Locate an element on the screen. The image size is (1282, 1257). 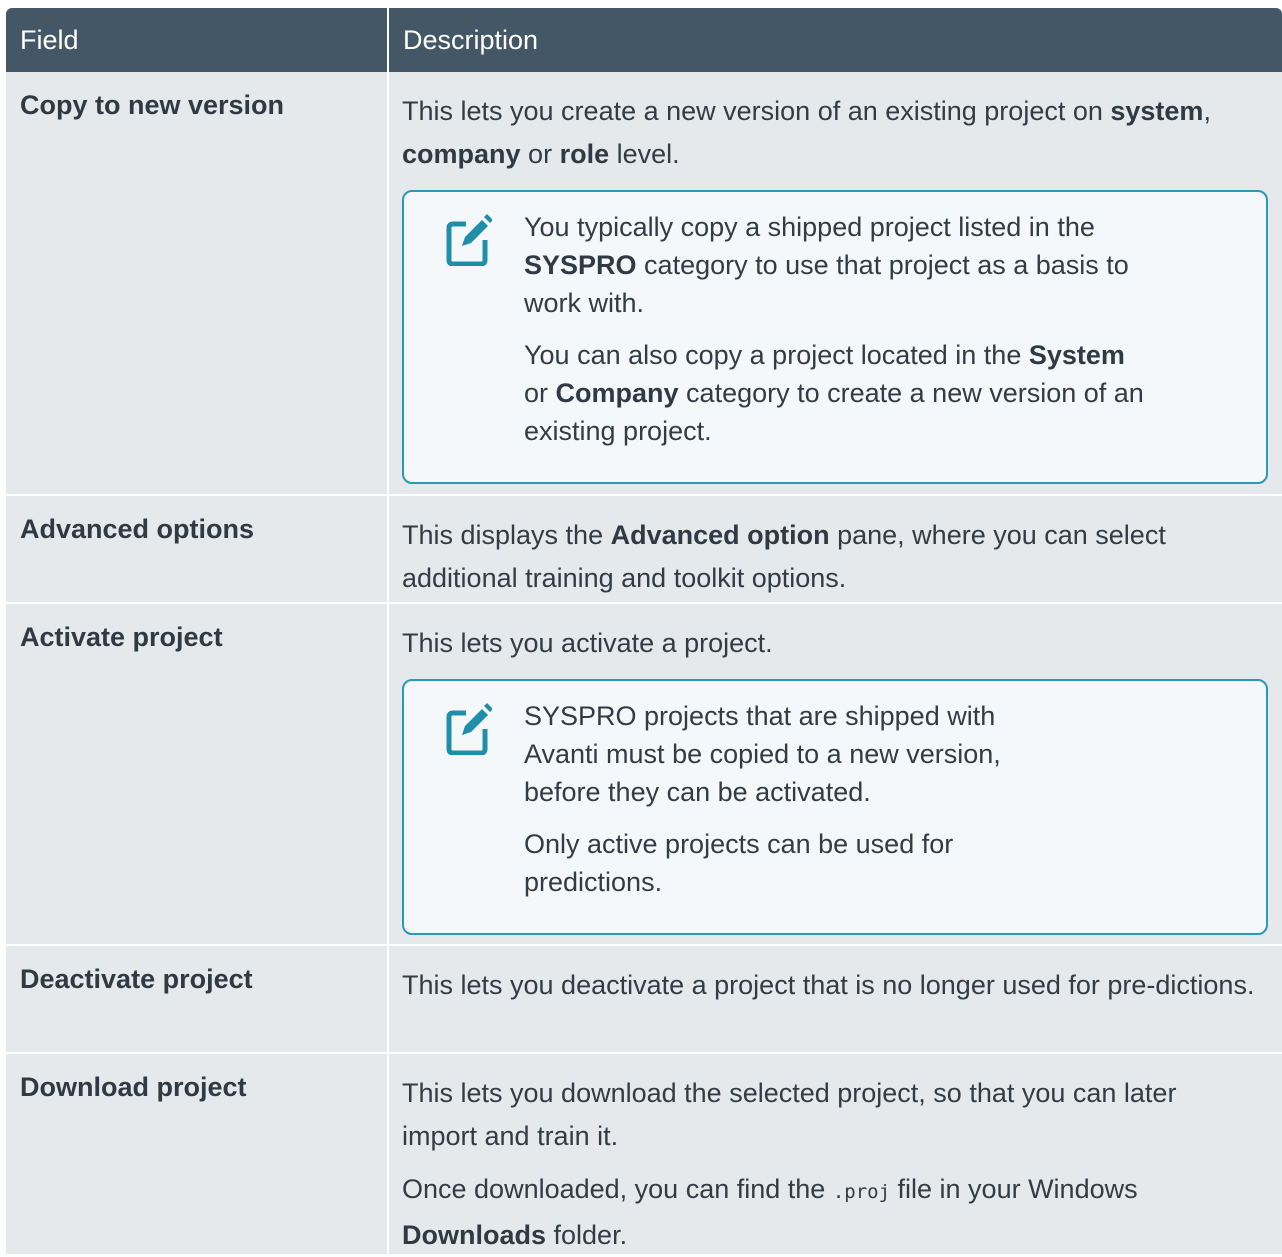
field-name: Deactivate project is located at coordinates (197, 999).